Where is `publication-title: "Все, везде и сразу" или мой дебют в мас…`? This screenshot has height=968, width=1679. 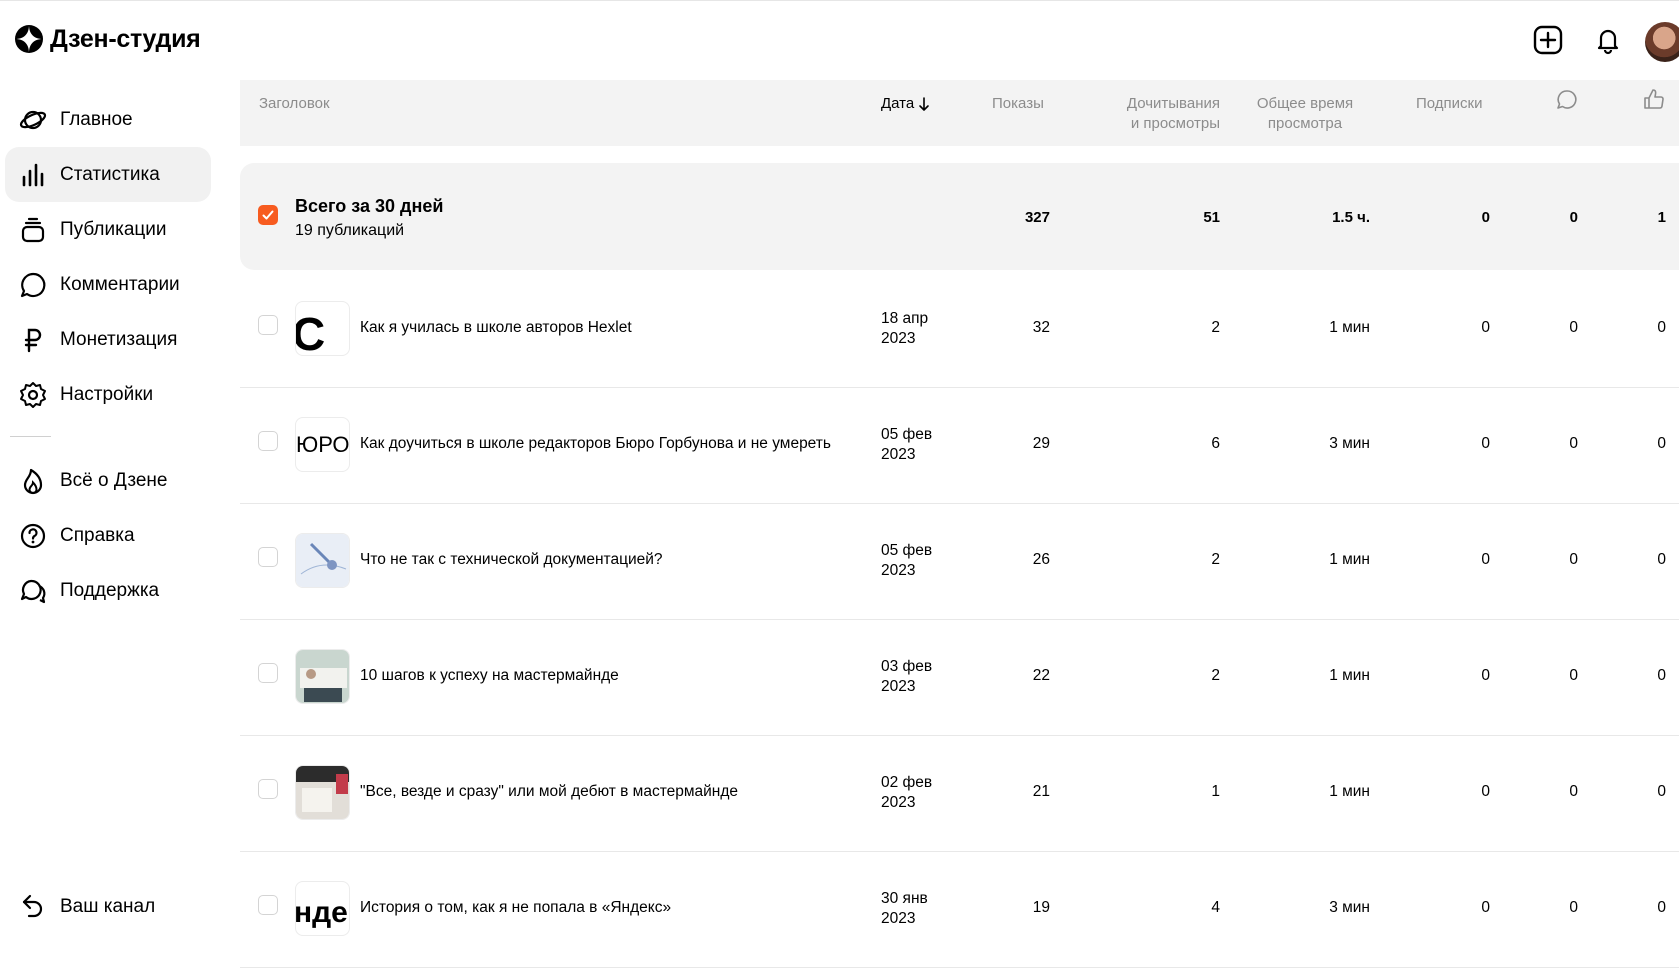
publication-title: "Все, везде и сразу" или мой дебют в мас… is located at coordinates (549, 792).